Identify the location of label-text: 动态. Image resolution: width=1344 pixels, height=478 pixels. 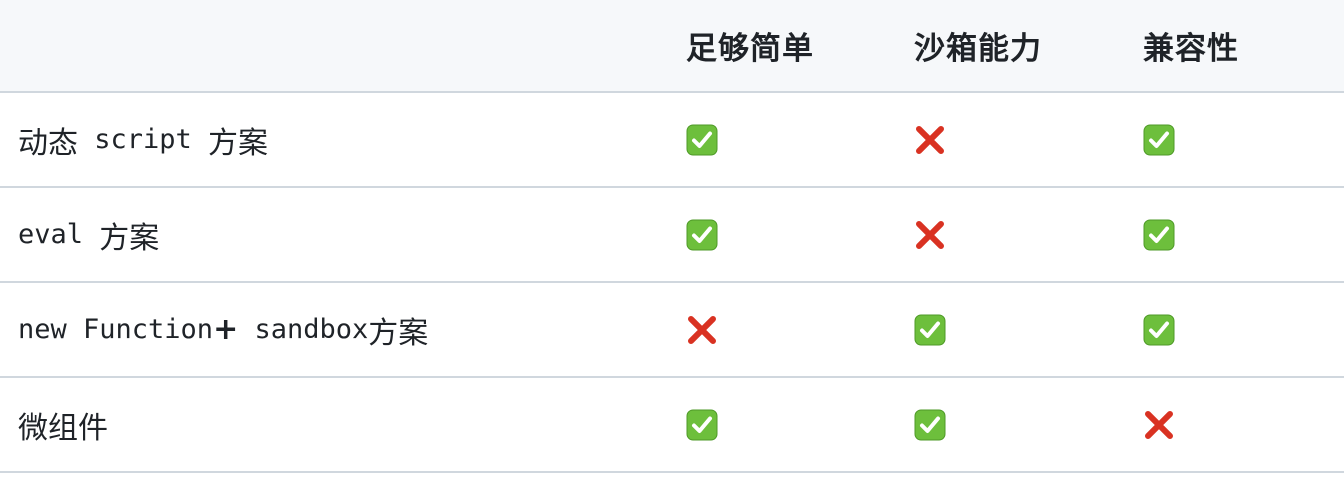
(48, 143).